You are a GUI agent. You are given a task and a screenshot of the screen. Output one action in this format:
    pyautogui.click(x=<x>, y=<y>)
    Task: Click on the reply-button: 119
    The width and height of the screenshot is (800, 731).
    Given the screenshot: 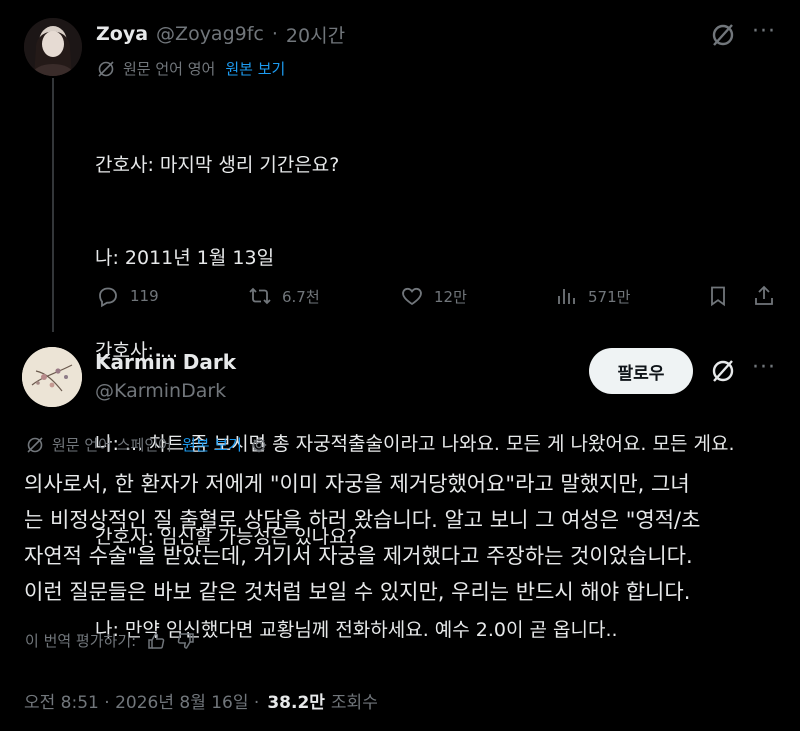 What is the action you would take?
    pyautogui.click(x=127, y=296)
    